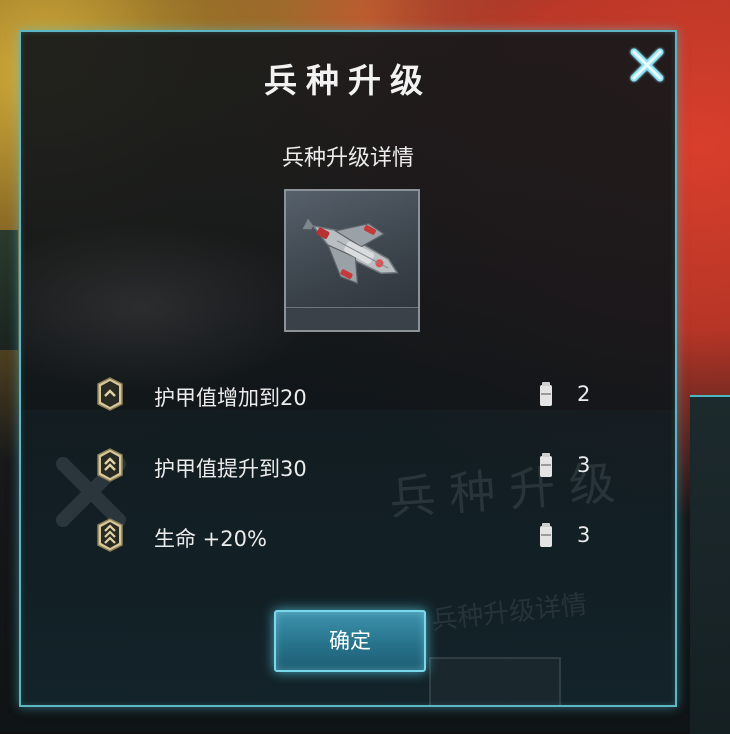 This screenshot has height=734, width=730. What do you see at coordinates (230, 398) in the screenshot?
I see `upgrade-label: 护甲值增加到20` at bounding box center [230, 398].